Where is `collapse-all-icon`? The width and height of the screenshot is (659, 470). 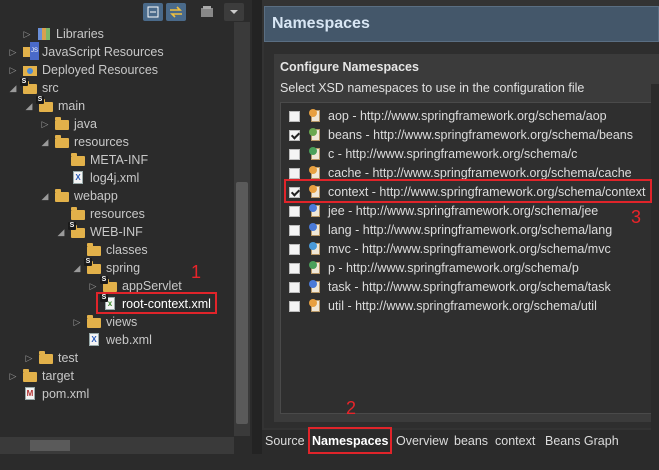
collapse-all-icon is located at coordinates (153, 12).